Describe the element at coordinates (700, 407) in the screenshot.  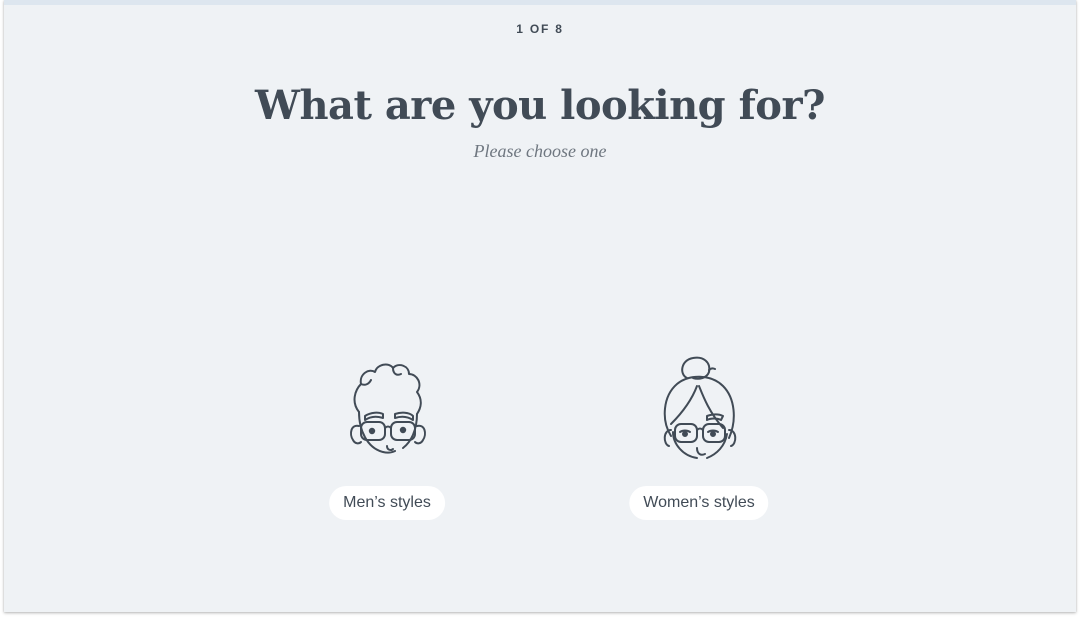
I see `woman-with-glasses-icon` at that location.